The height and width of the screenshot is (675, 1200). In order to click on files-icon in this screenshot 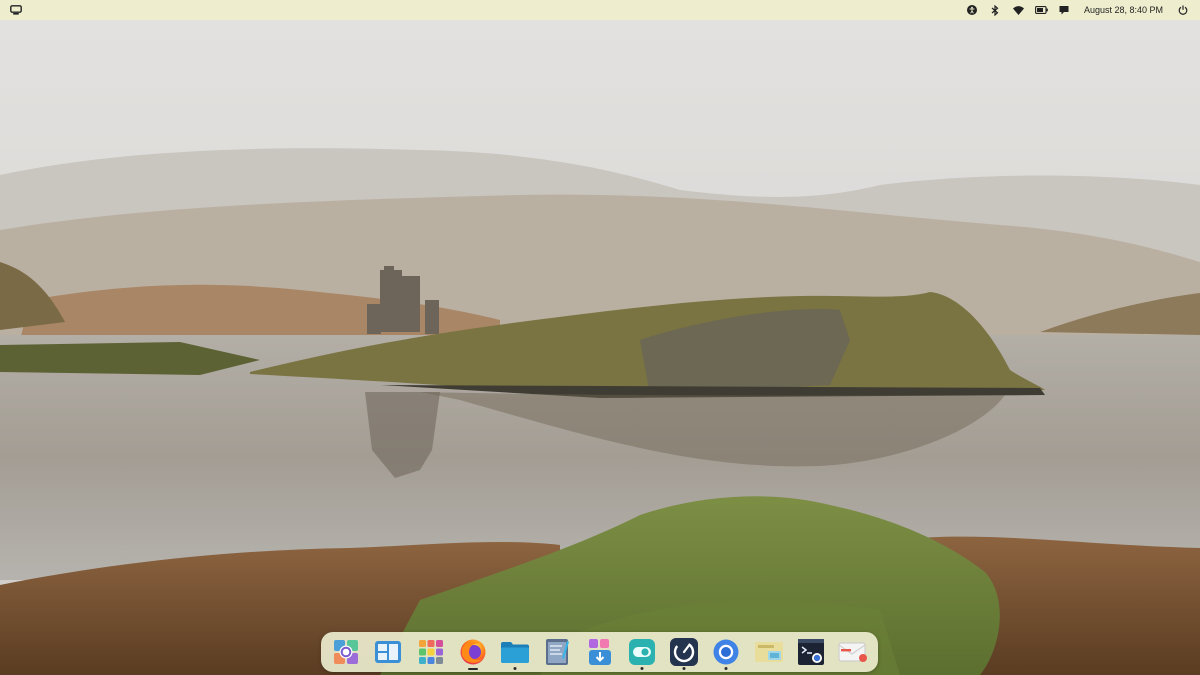, I will do `click(515, 652)`.